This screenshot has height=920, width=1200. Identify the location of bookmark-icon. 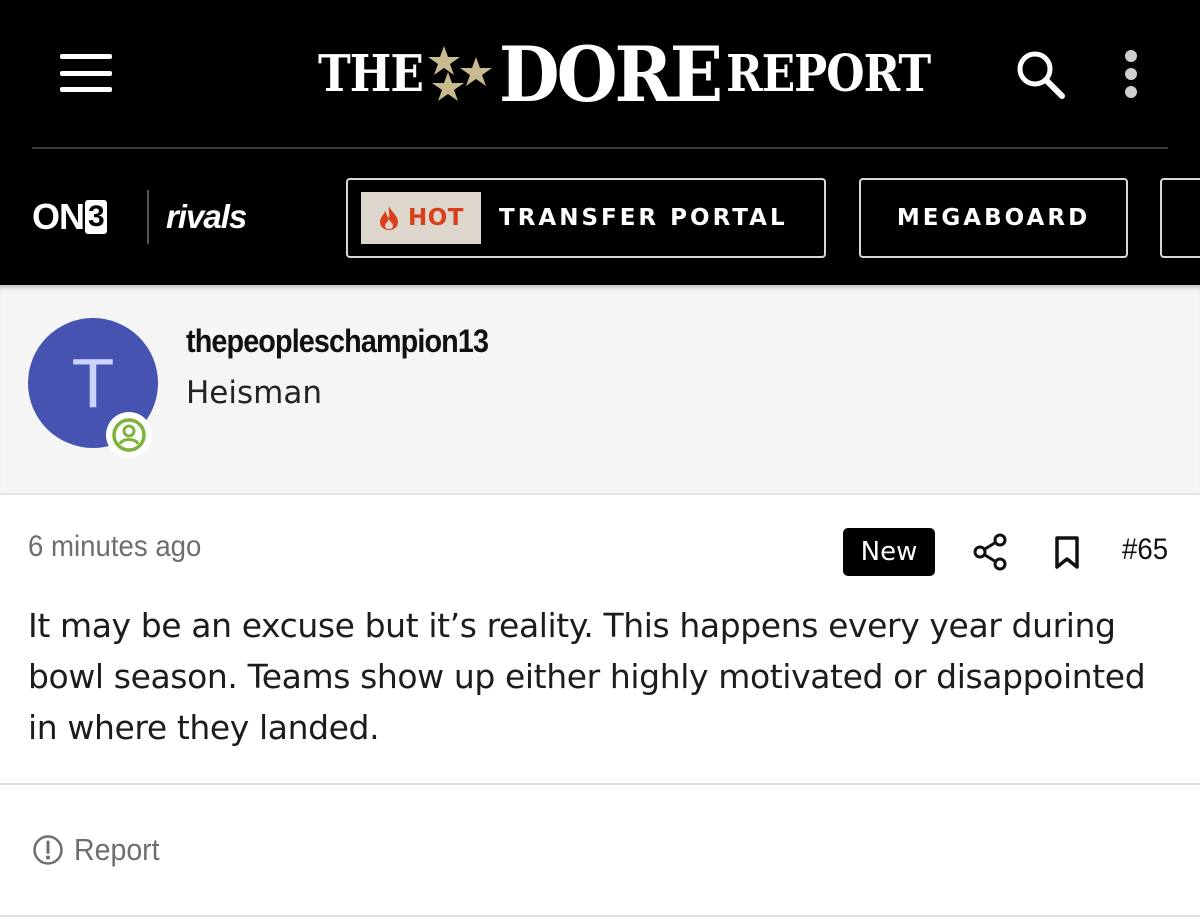
(1067, 553).